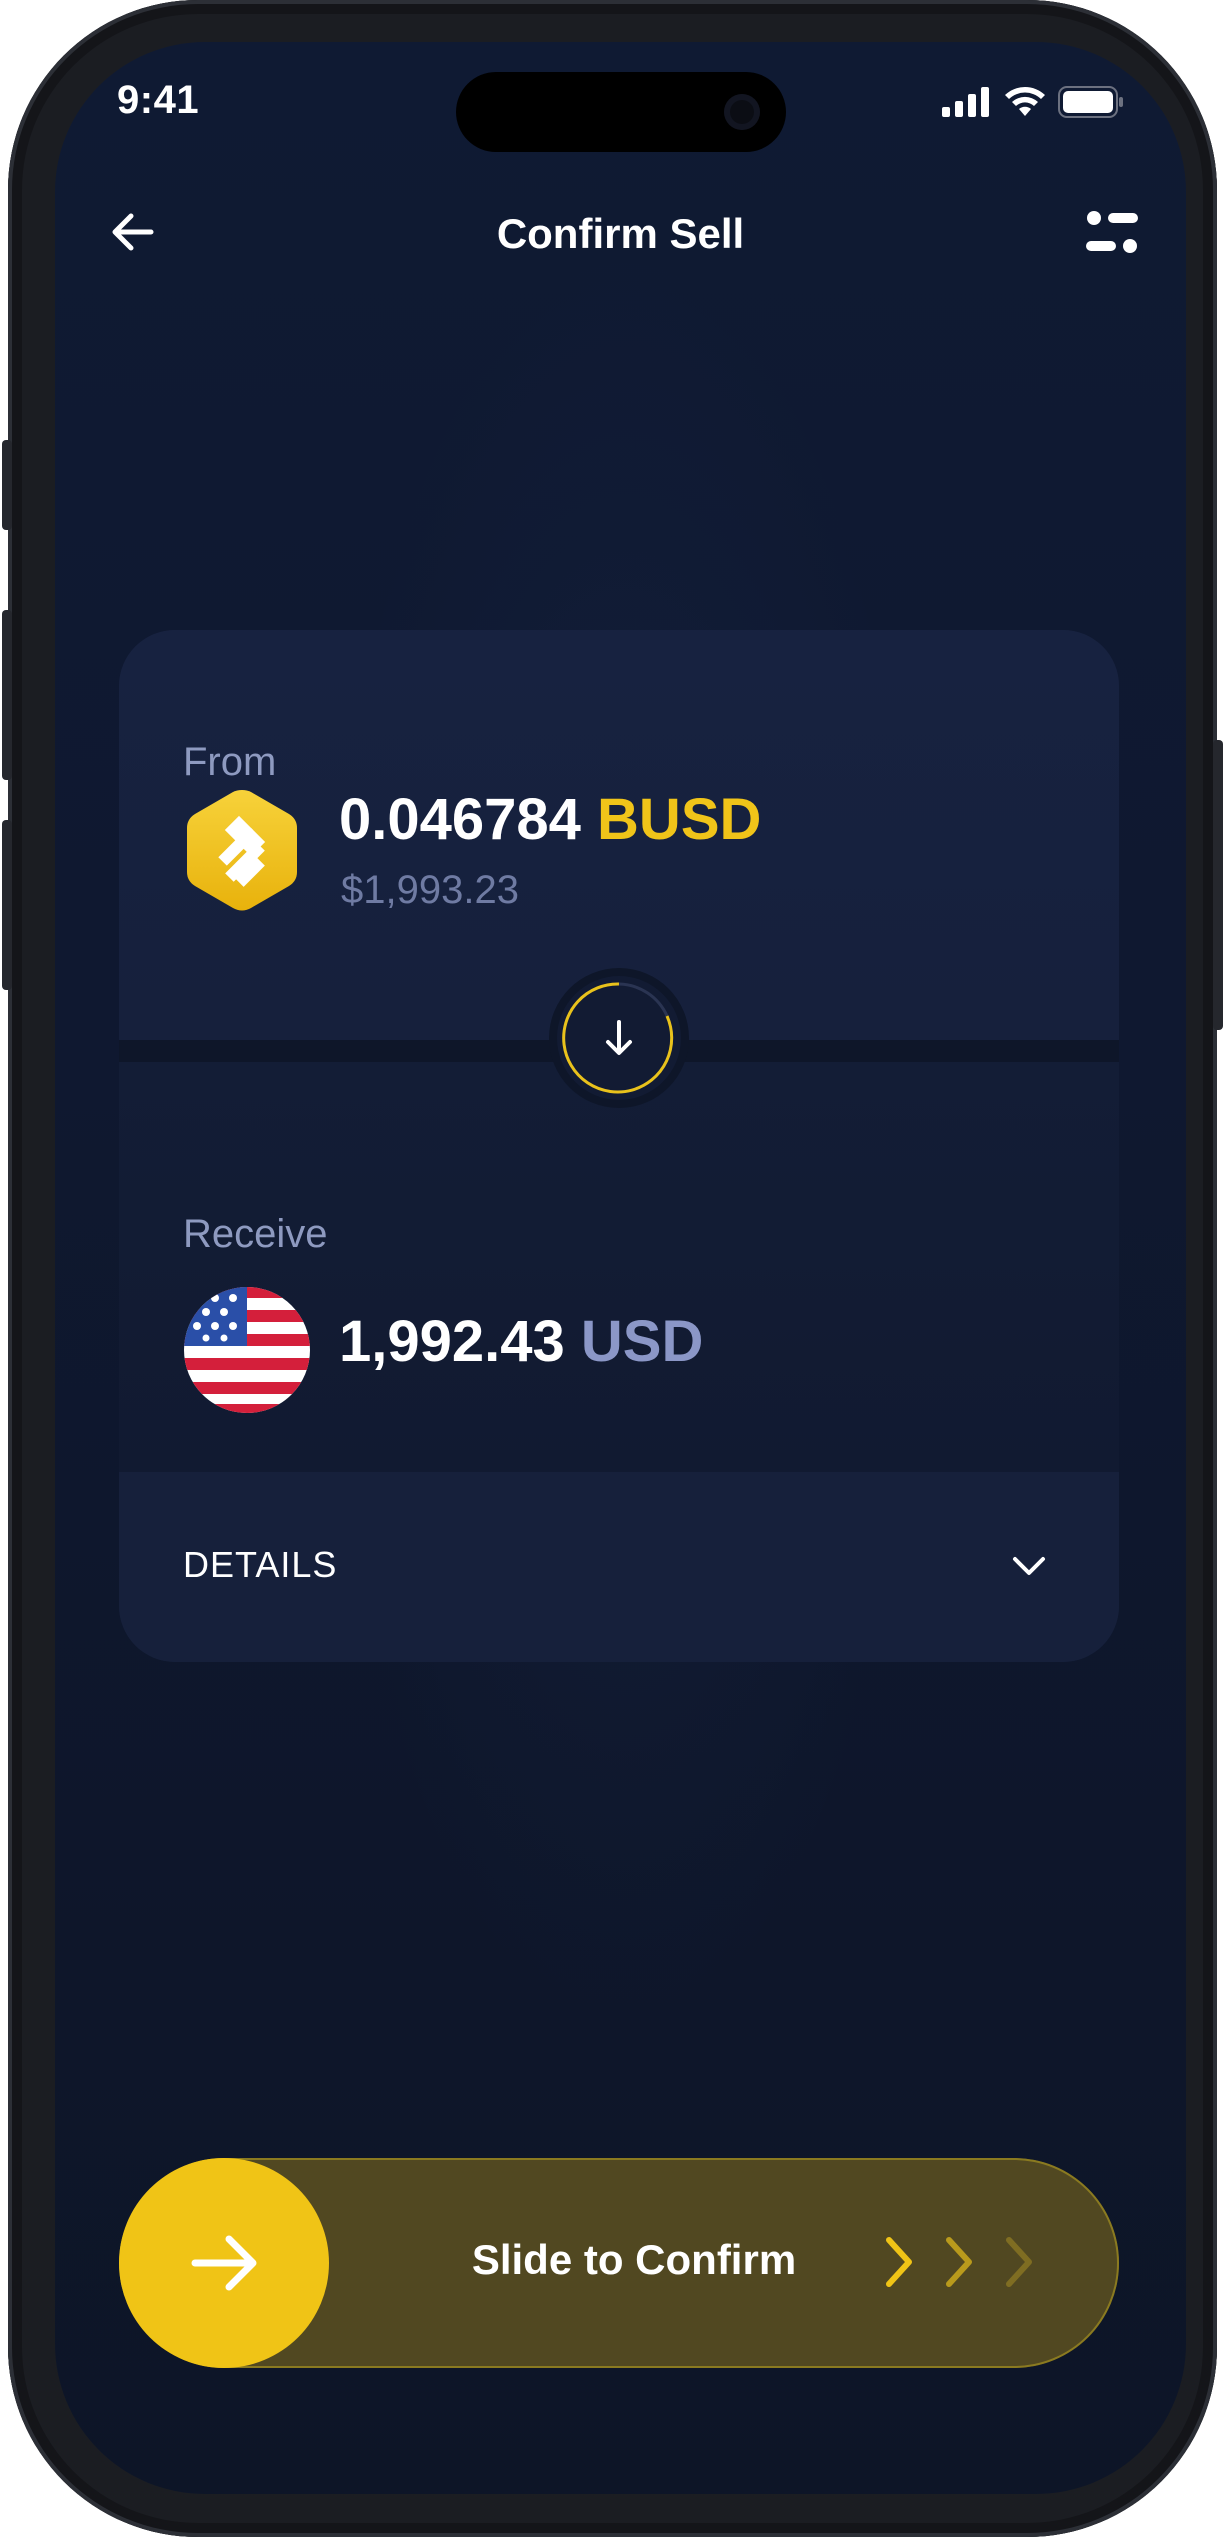 The image size is (1225, 2537). I want to click on volume-up-button, so click(7, 695).